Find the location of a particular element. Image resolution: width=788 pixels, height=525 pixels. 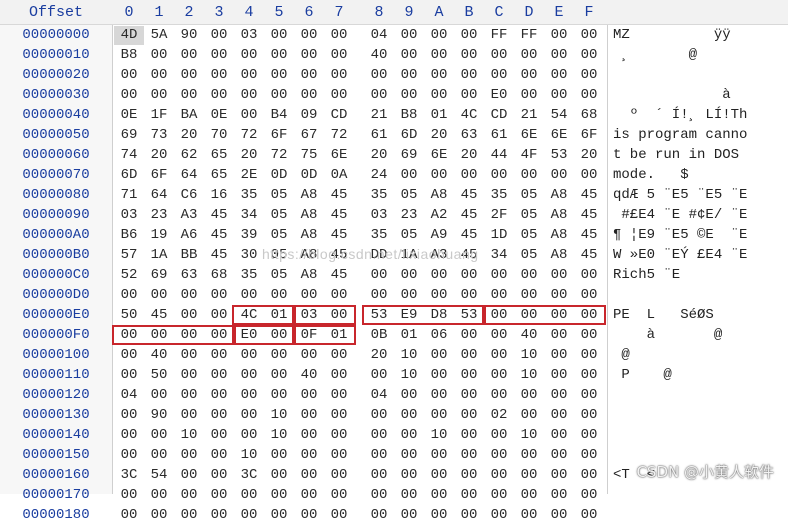

hex-byte: 35 is located at coordinates (249, 275).